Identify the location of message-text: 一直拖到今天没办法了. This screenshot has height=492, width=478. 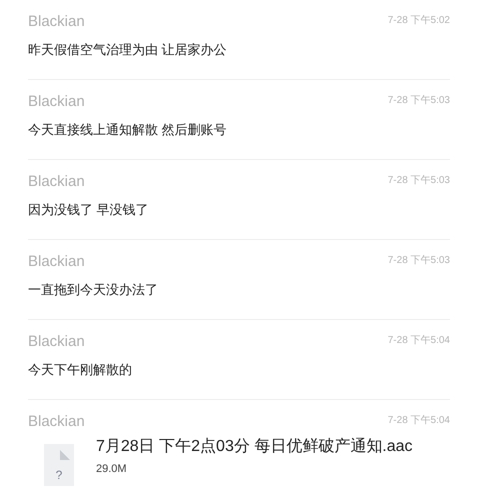
(93, 289).